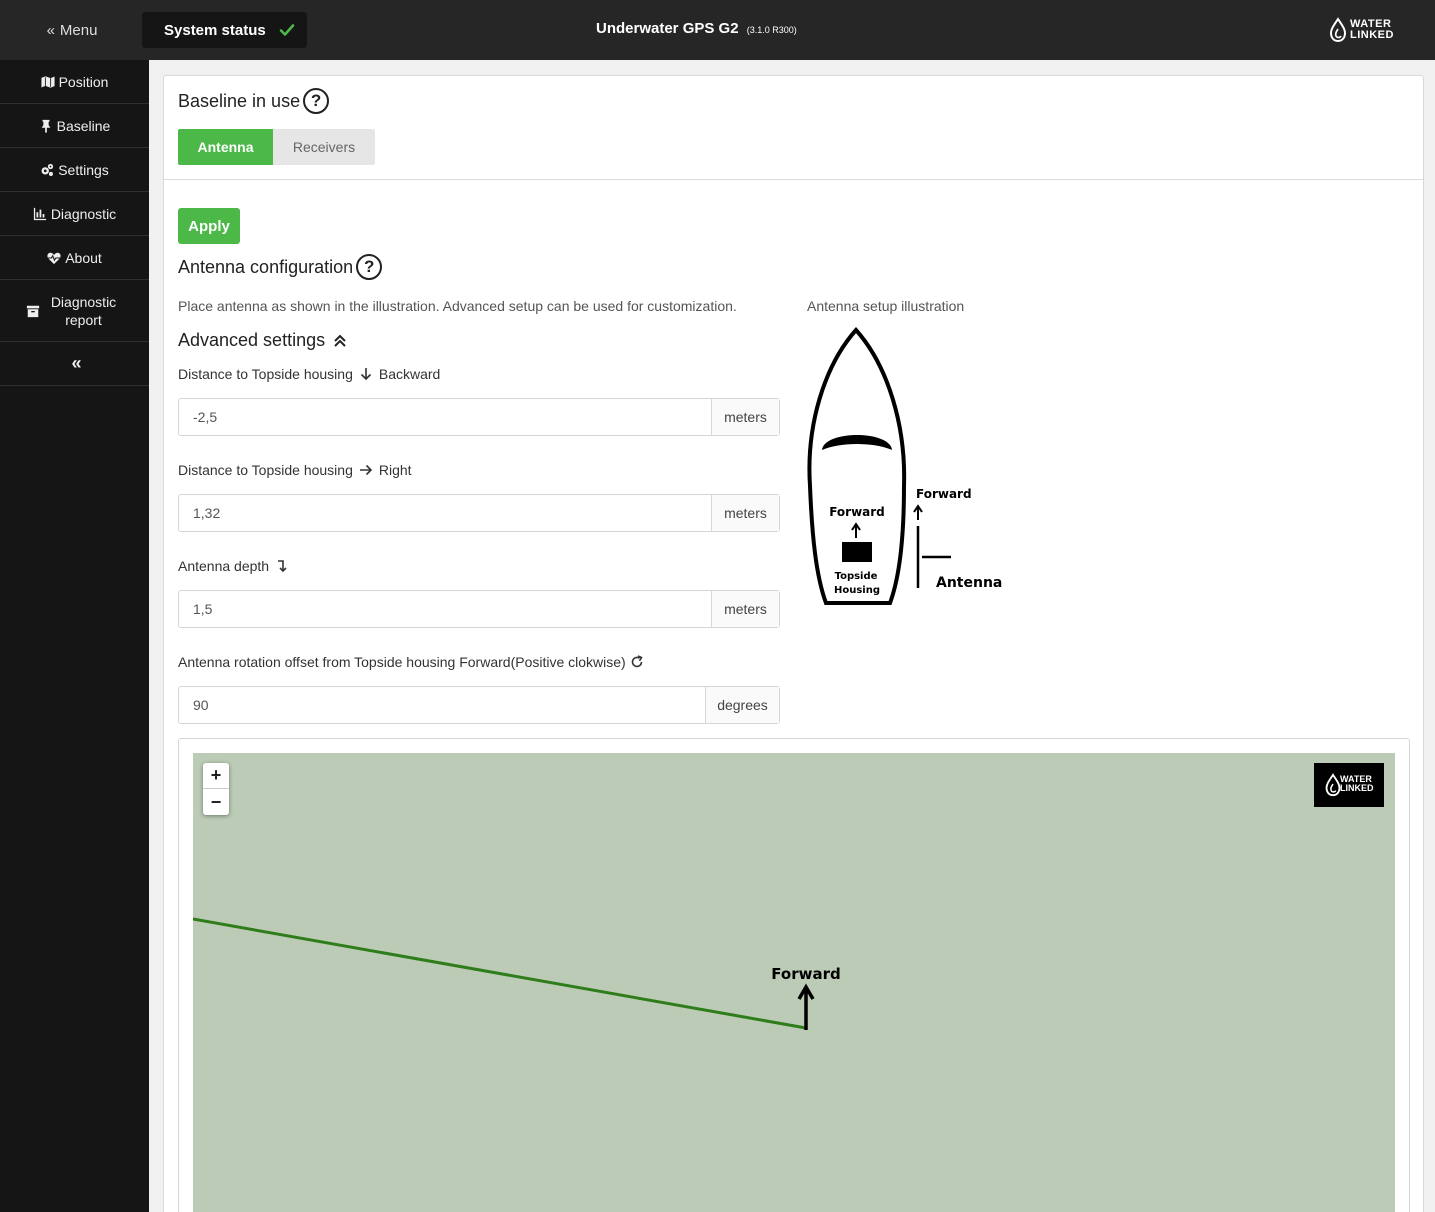 The width and height of the screenshot is (1435, 1212). I want to click on rotate-icon, so click(637, 661).